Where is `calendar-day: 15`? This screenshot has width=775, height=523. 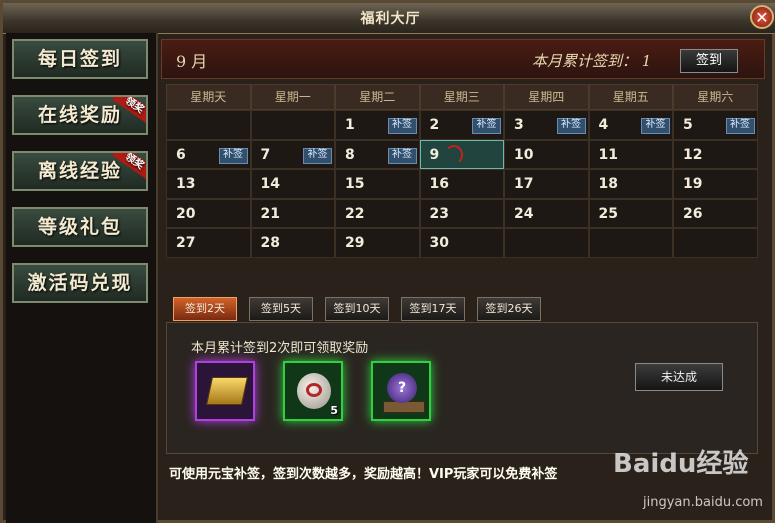 calendar-day: 15 is located at coordinates (377, 184).